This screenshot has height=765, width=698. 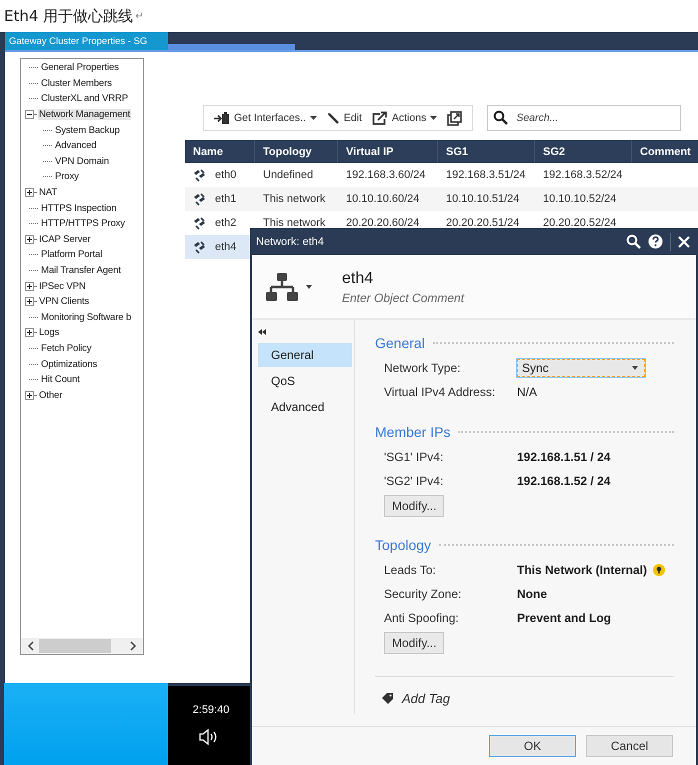 What do you see at coordinates (659, 570) in the screenshot?
I see `hint-icon` at bounding box center [659, 570].